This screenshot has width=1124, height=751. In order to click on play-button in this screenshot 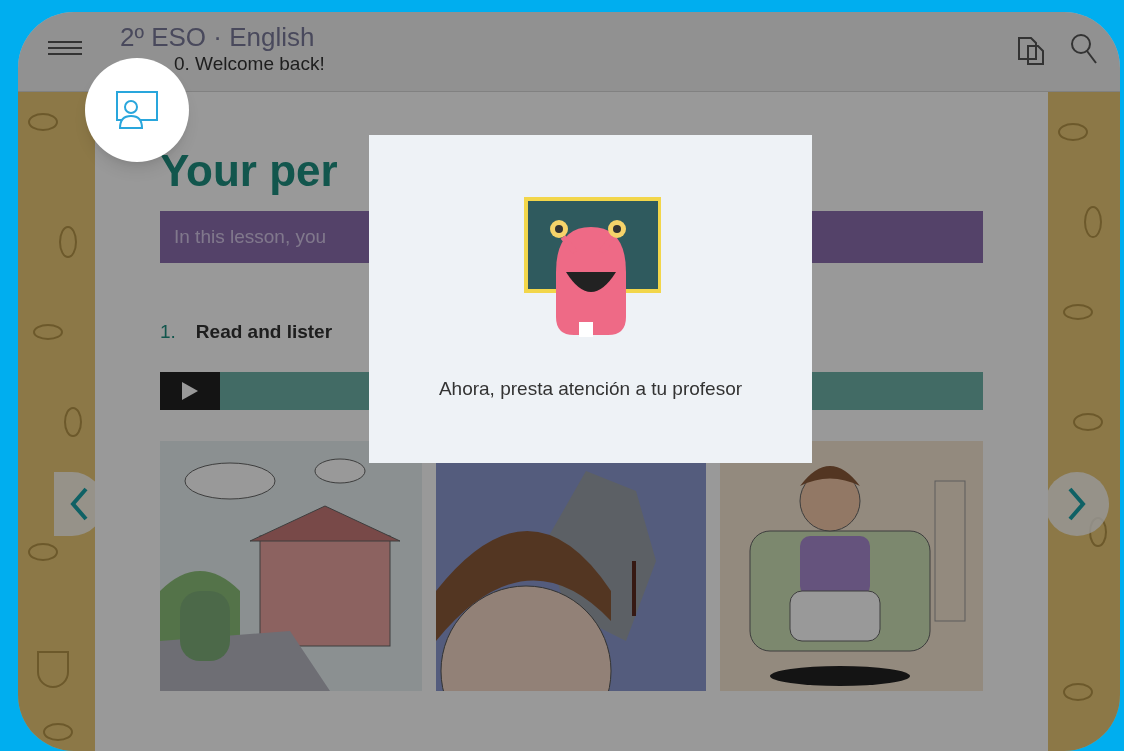, I will do `click(190, 390)`.